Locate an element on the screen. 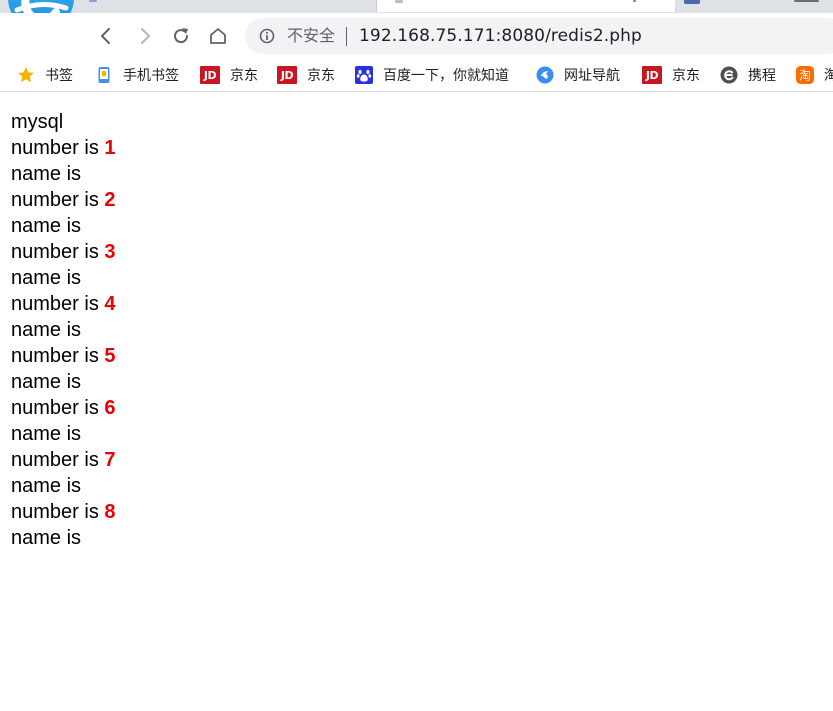 This screenshot has width=833, height=711. record-number-line: number is 4 is located at coordinates (411, 304).